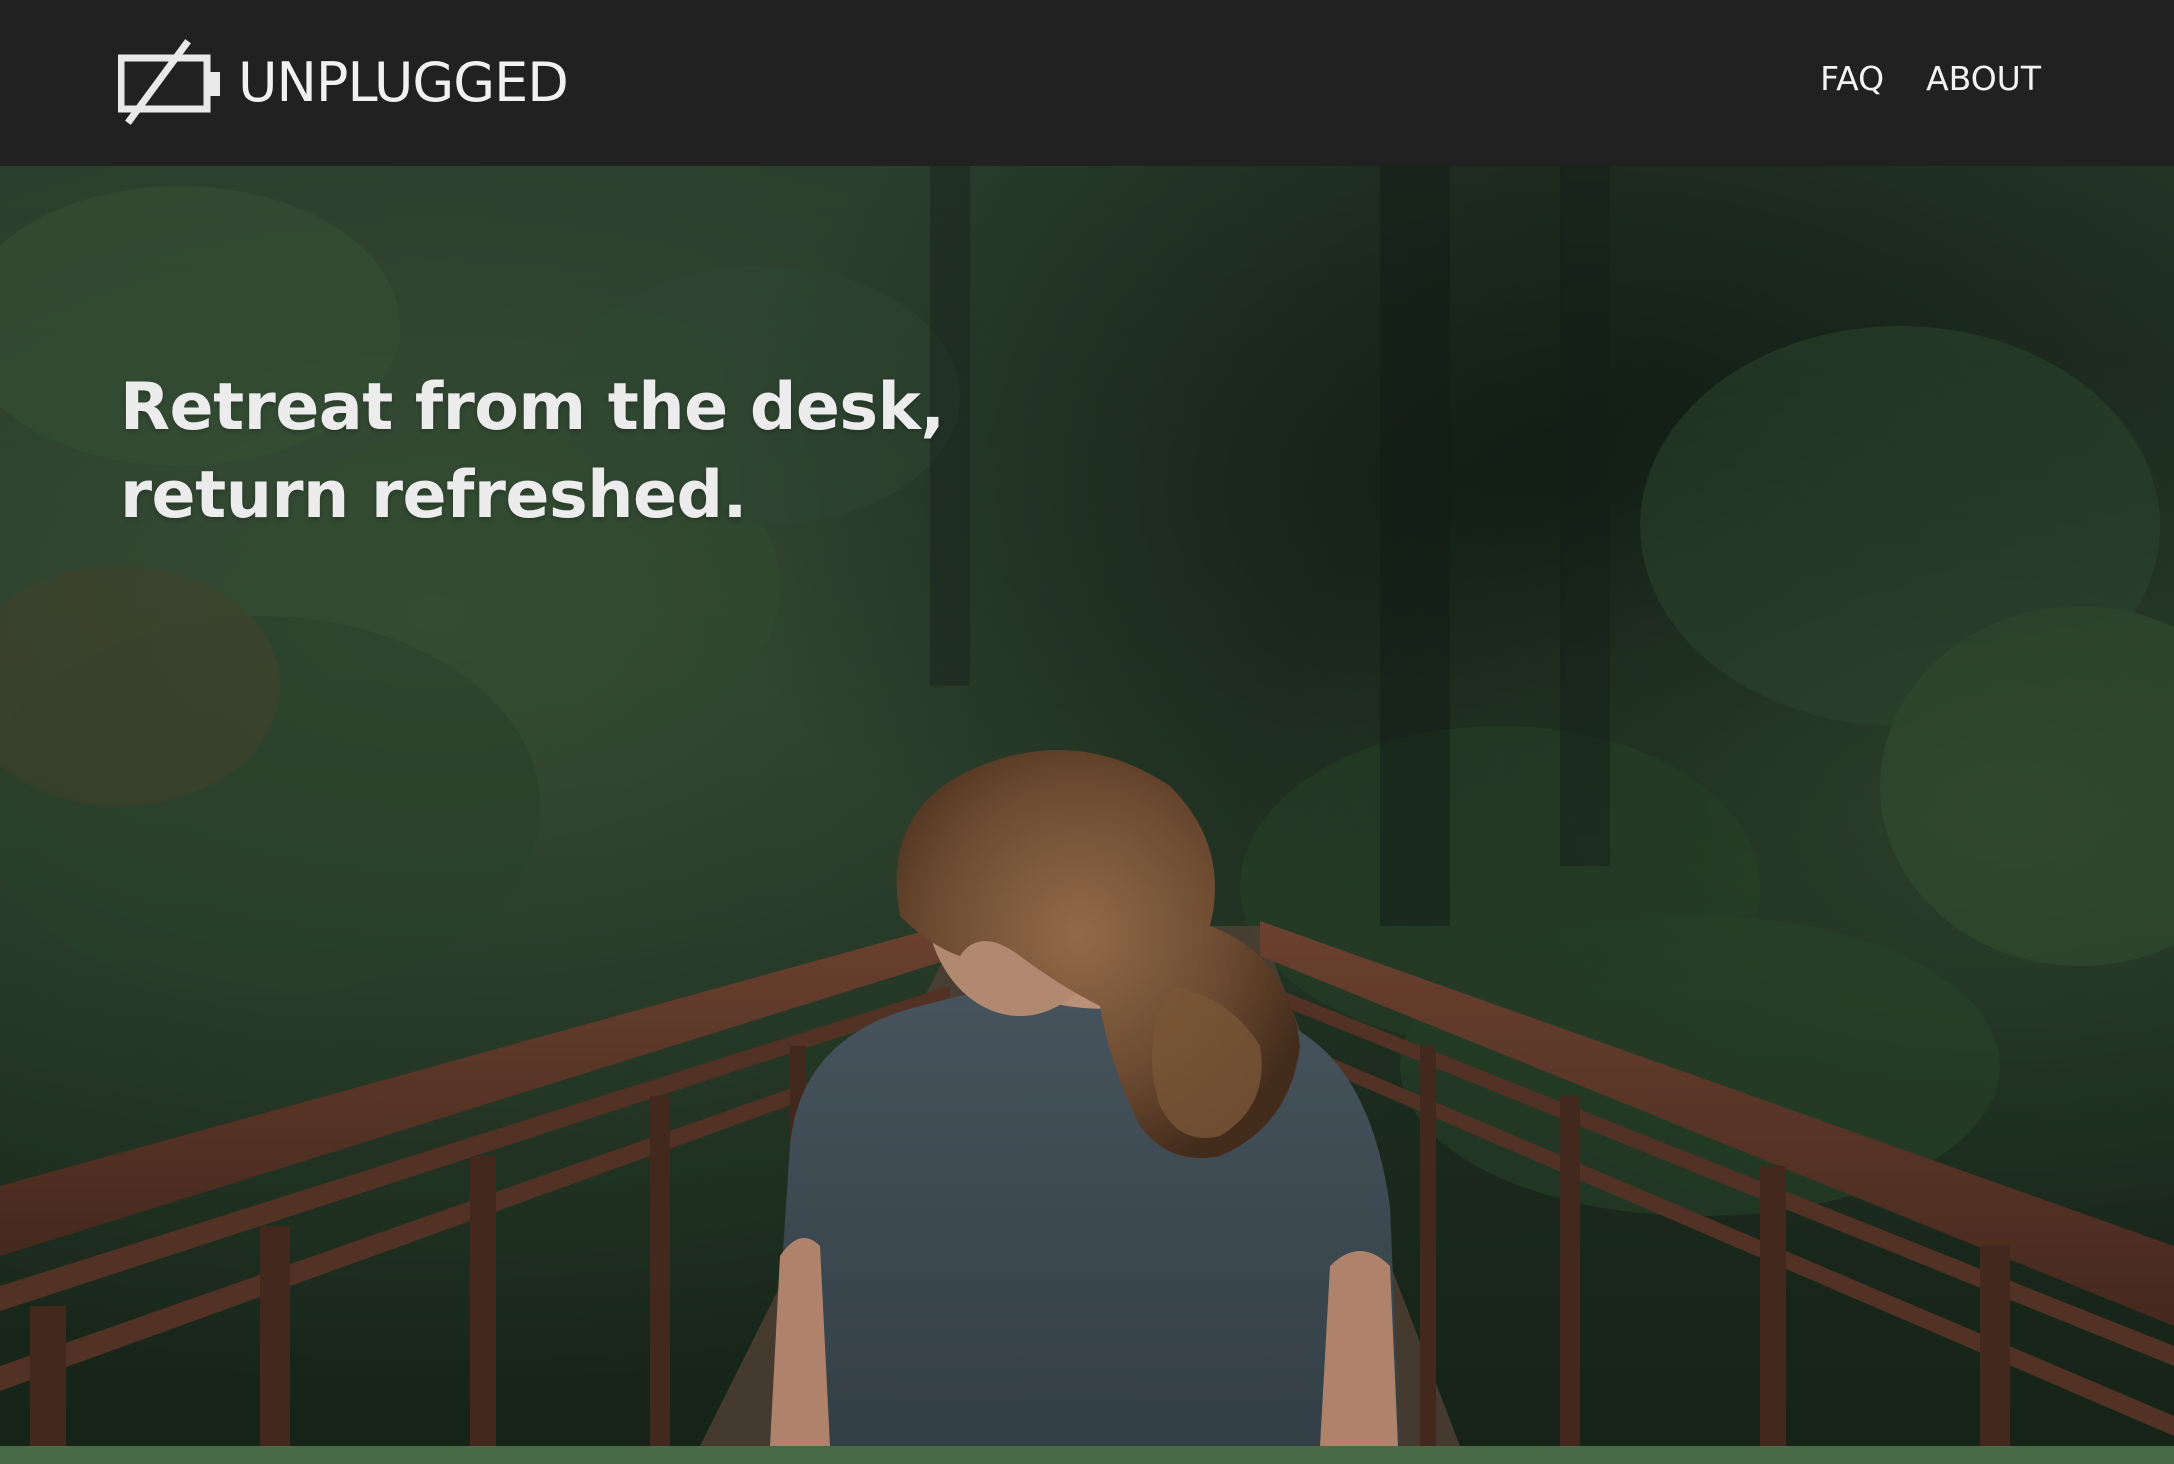  What do you see at coordinates (1087, 1455) in the screenshot?
I see `footer-strip` at bounding box center [1087, 1455].